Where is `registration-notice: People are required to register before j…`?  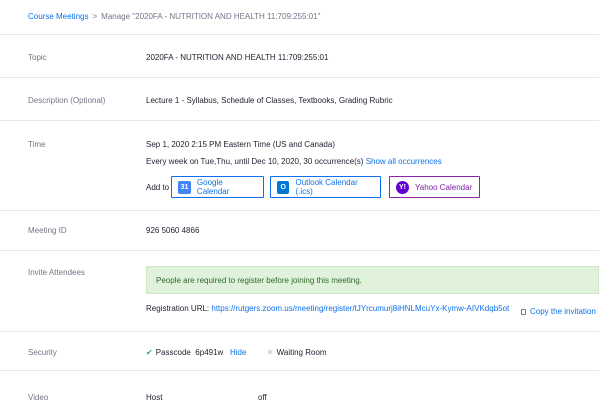
registration-notice: People are required to register before j… is located at coordinates (372, 280).